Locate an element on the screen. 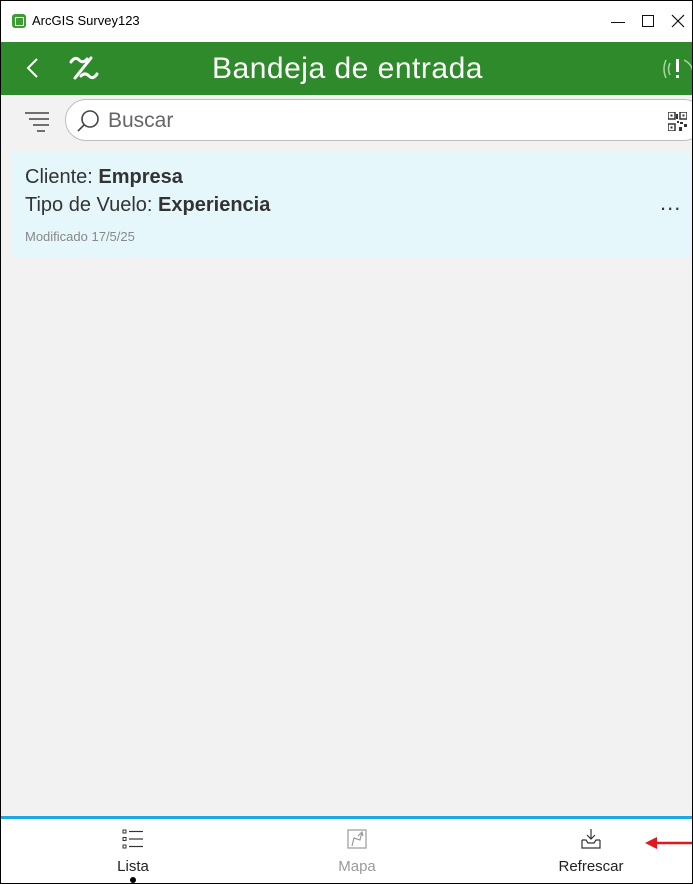 This screenshot has width=693, height=884. search-box is located at coordinates (378, 120).